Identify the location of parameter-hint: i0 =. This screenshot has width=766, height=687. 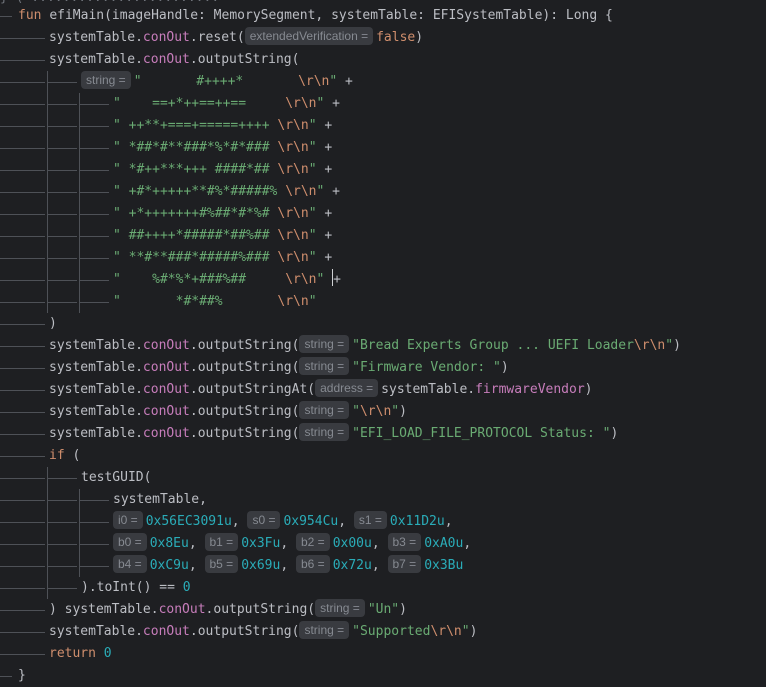
(128, 520).